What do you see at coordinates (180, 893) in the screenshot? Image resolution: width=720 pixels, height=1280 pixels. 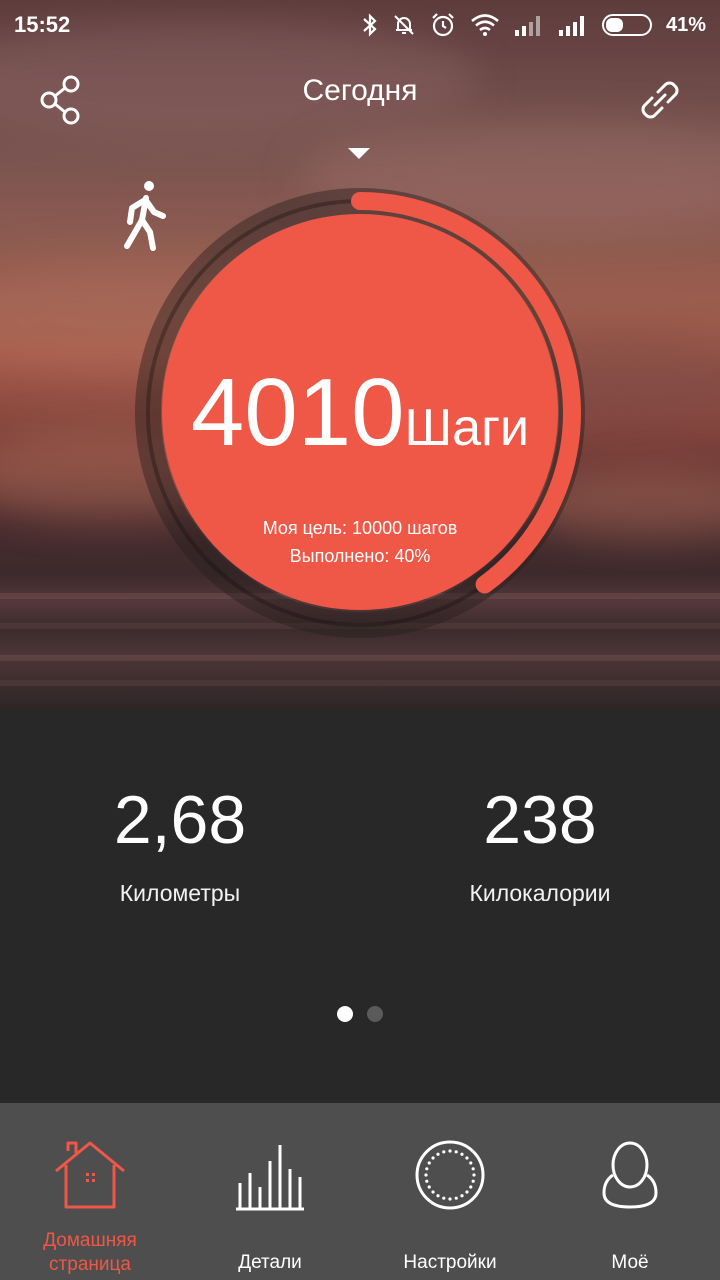 I see `distance-label: Километры` at bounding box center [180, 893].